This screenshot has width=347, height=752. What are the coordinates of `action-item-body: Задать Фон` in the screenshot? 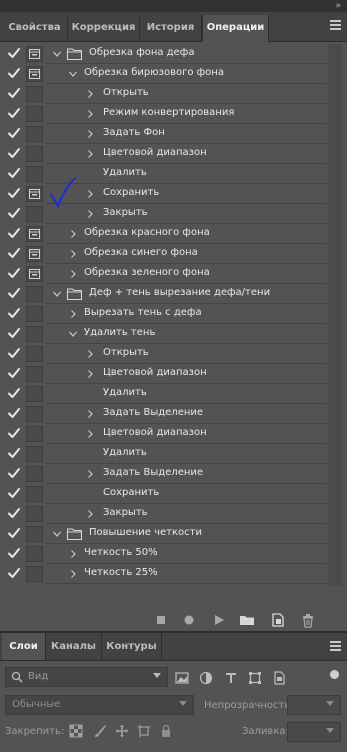 It's located at (186, 134).